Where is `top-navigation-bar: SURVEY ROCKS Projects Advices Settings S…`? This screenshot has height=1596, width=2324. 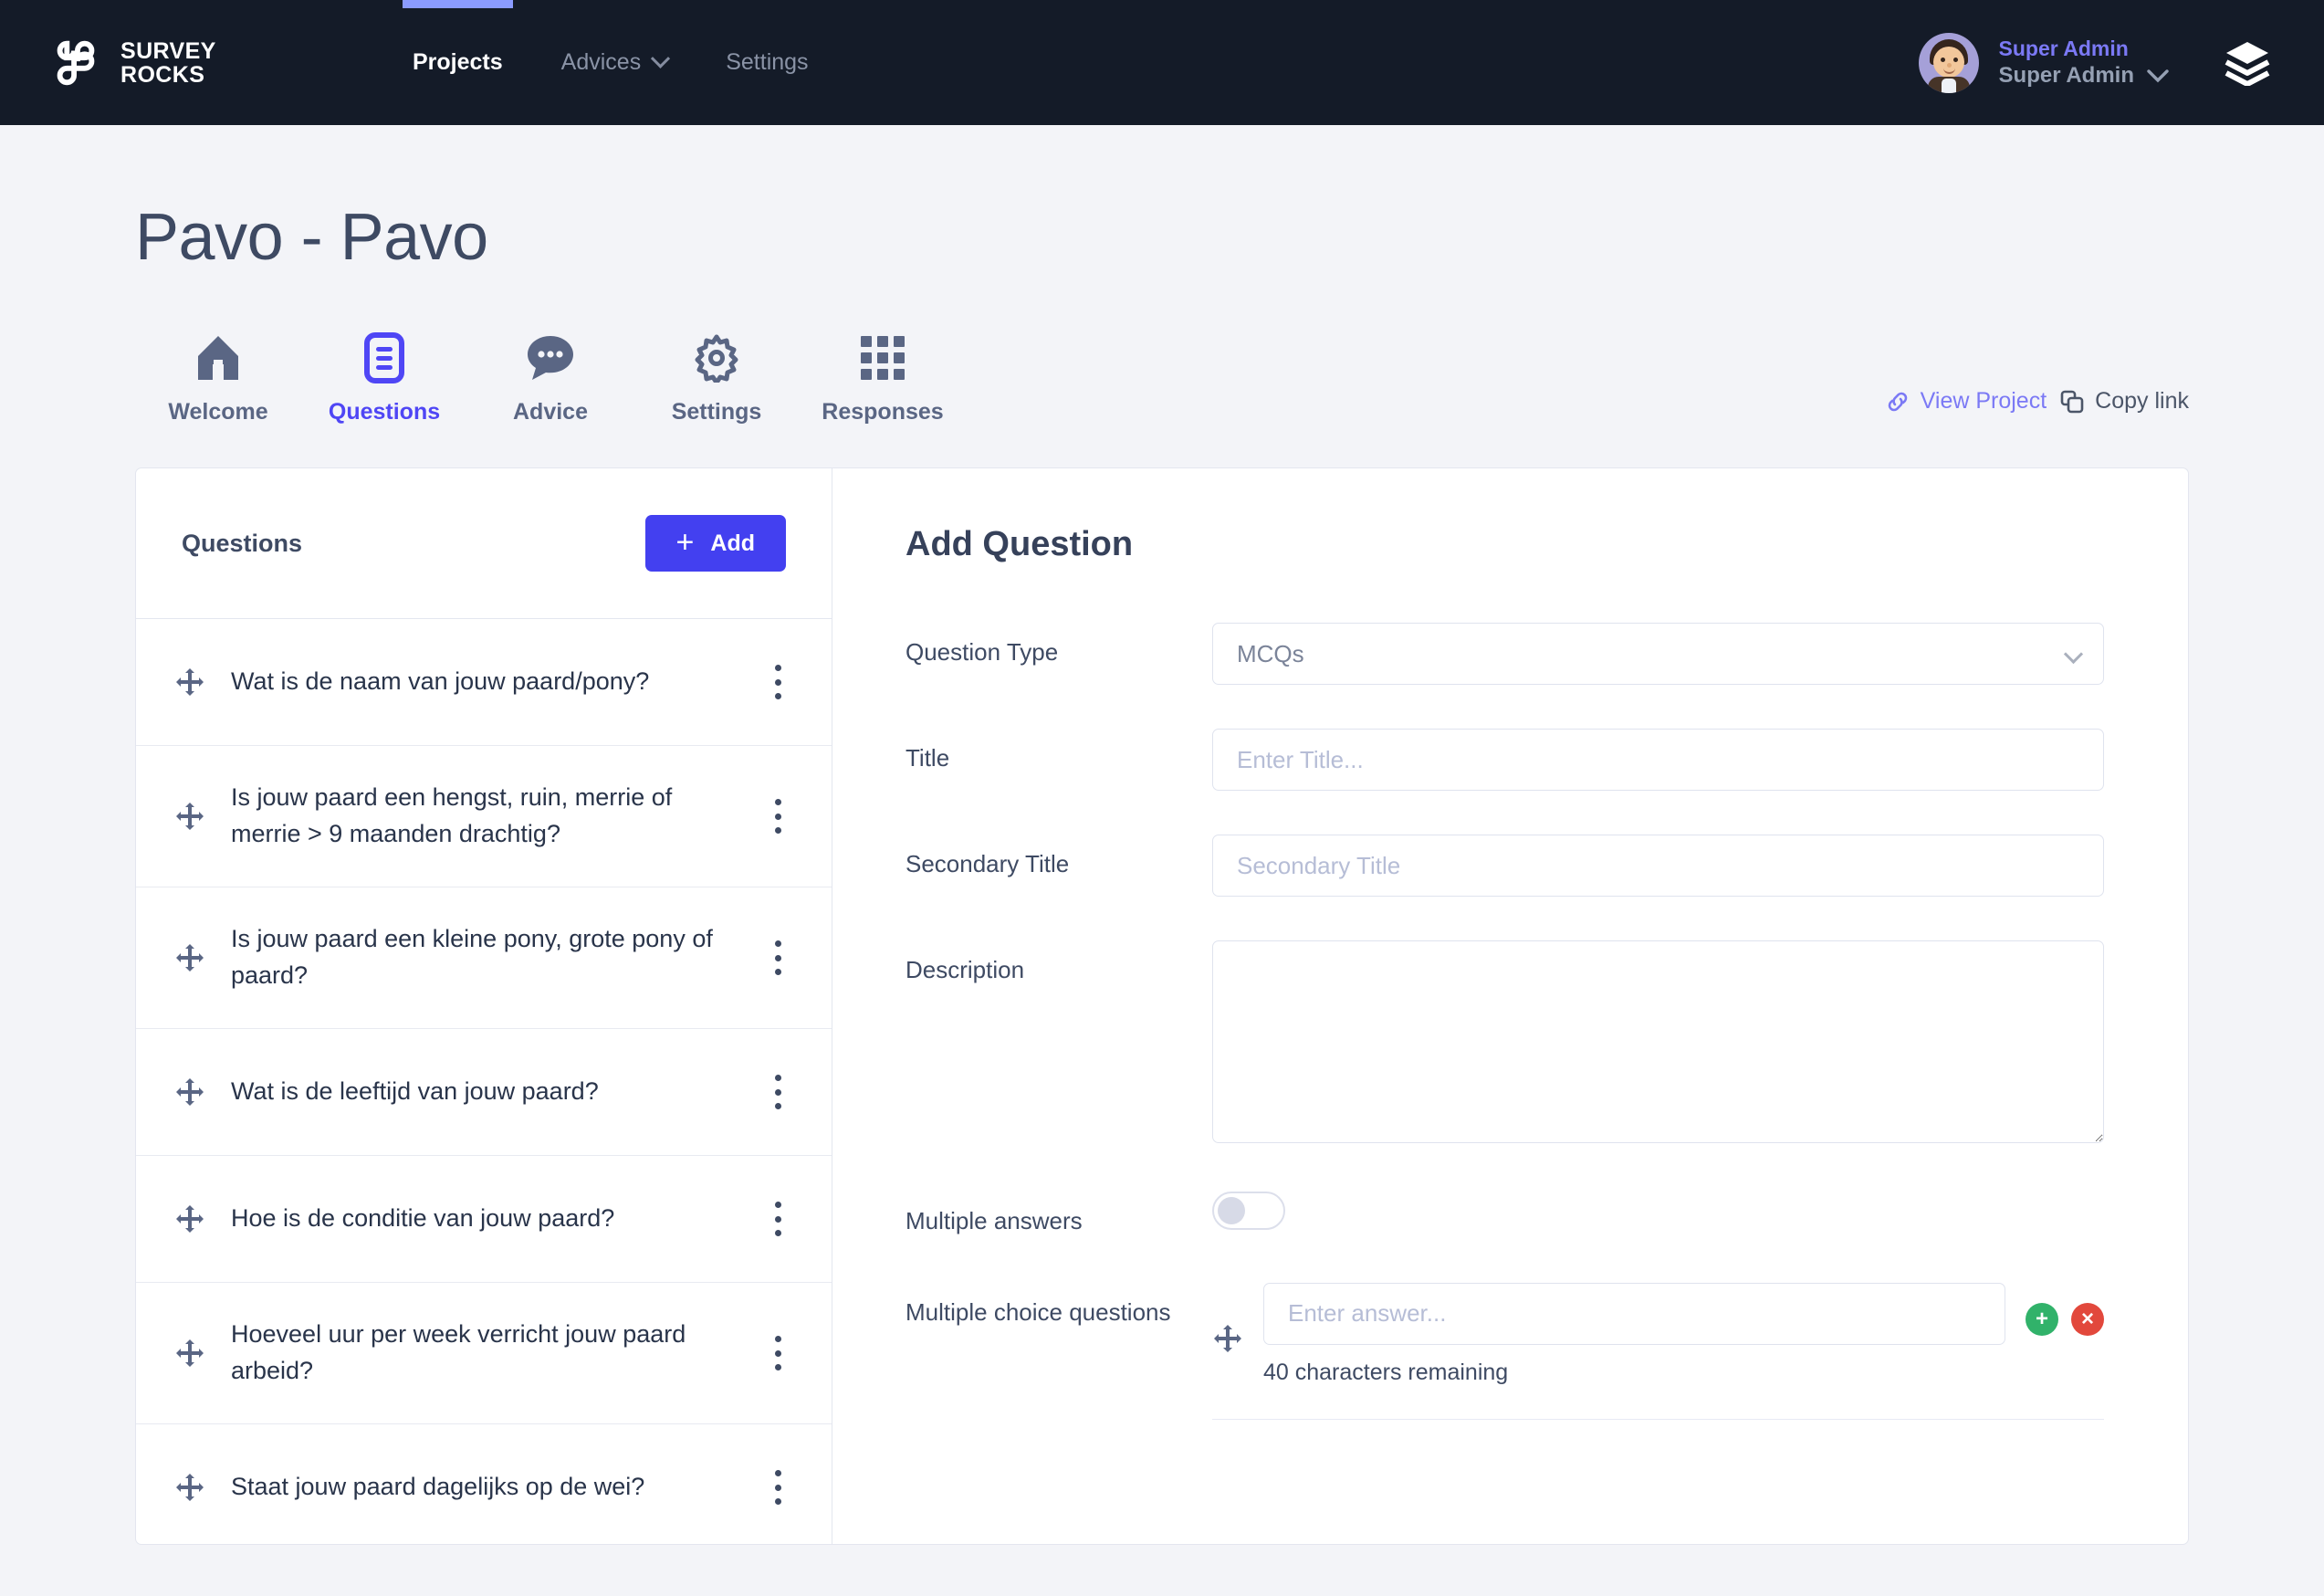 top-navigation-bar: SURVEY ROCKS Projects Advices Settings S… is located at coordinates (1162, 63).